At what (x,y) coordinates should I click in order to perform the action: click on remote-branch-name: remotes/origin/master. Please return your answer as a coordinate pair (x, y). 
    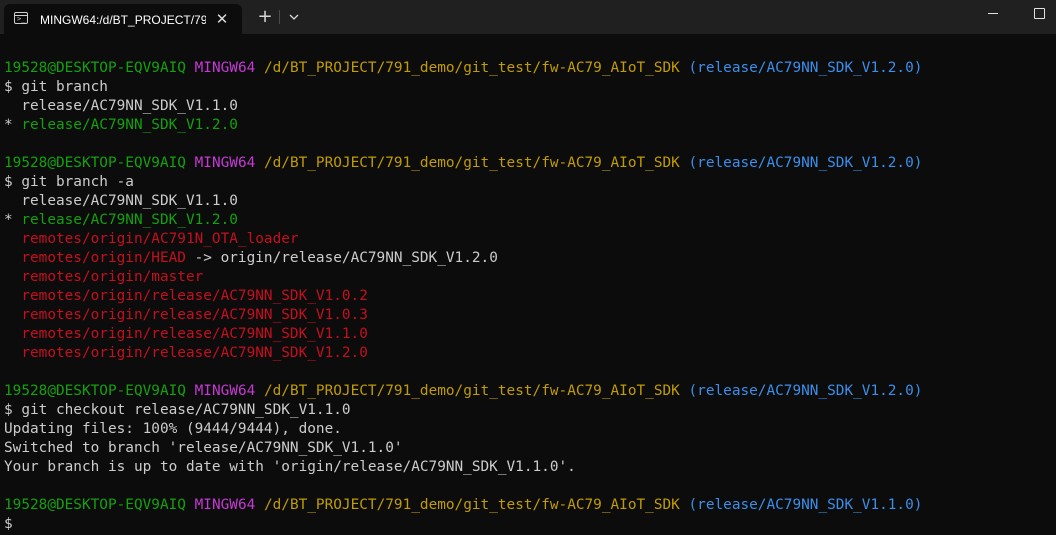
    Looking at the image, I should click on (104, 277).